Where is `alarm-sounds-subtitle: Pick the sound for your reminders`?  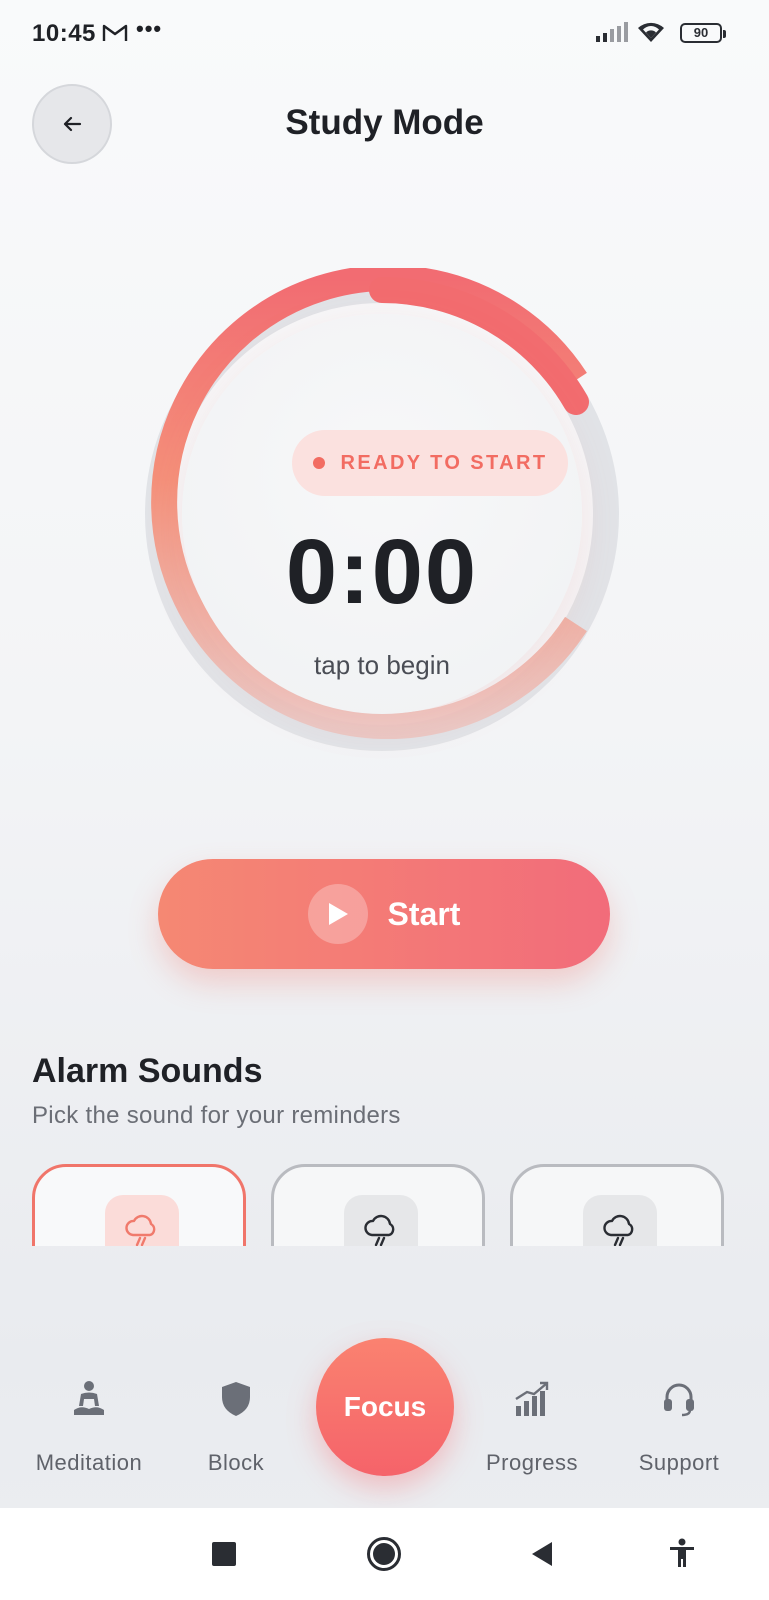
alarm-sounds-subtitle: Pick the sound for your reminders is located at coordinates (216, 1115).